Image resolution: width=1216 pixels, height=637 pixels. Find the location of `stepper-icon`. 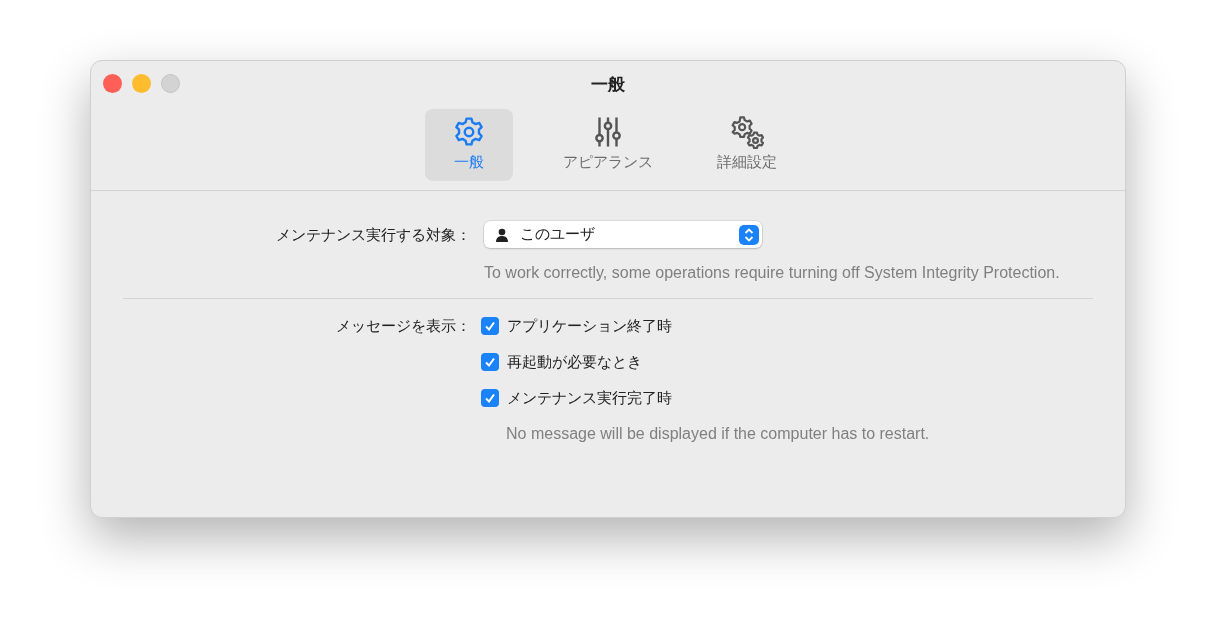

stepper-icon is located at coordinates (749, 234).